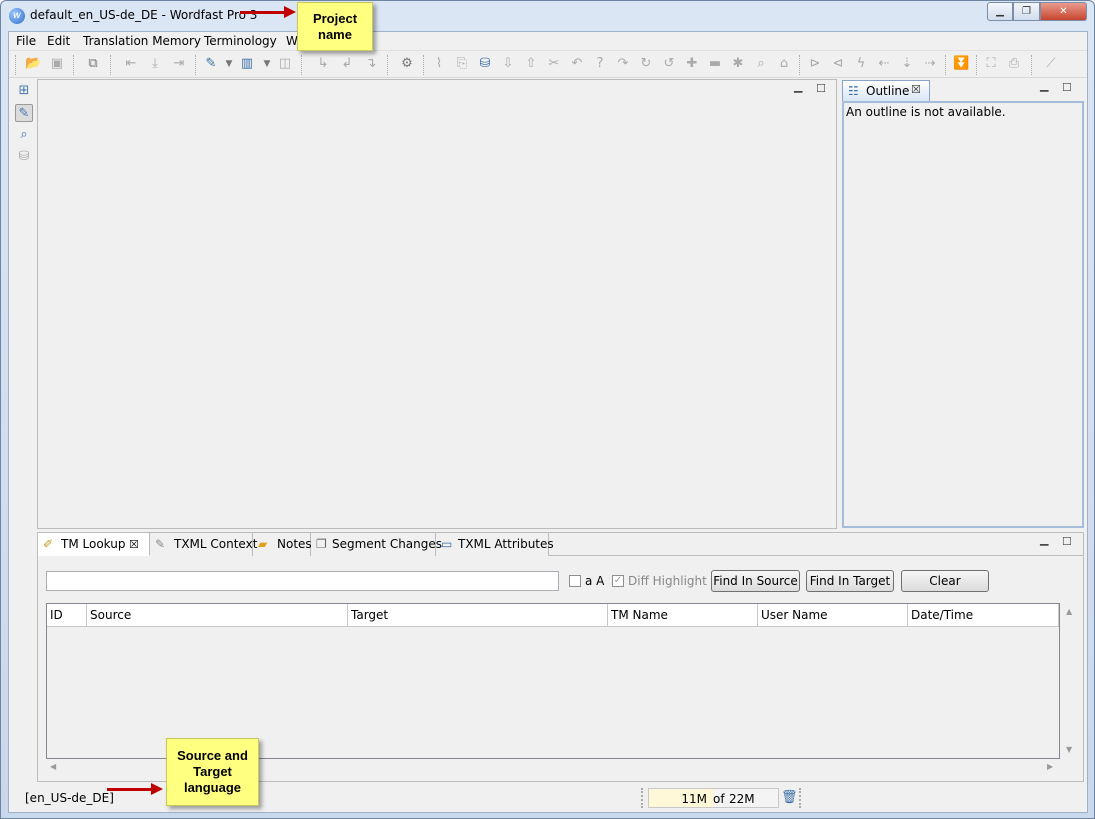 Image resolution: width=1095 pixels, height=819 pixels. Describe the element at coordinates (930, 64) in the screenshot. I see `goto-end-icon: ⇢` at that location.